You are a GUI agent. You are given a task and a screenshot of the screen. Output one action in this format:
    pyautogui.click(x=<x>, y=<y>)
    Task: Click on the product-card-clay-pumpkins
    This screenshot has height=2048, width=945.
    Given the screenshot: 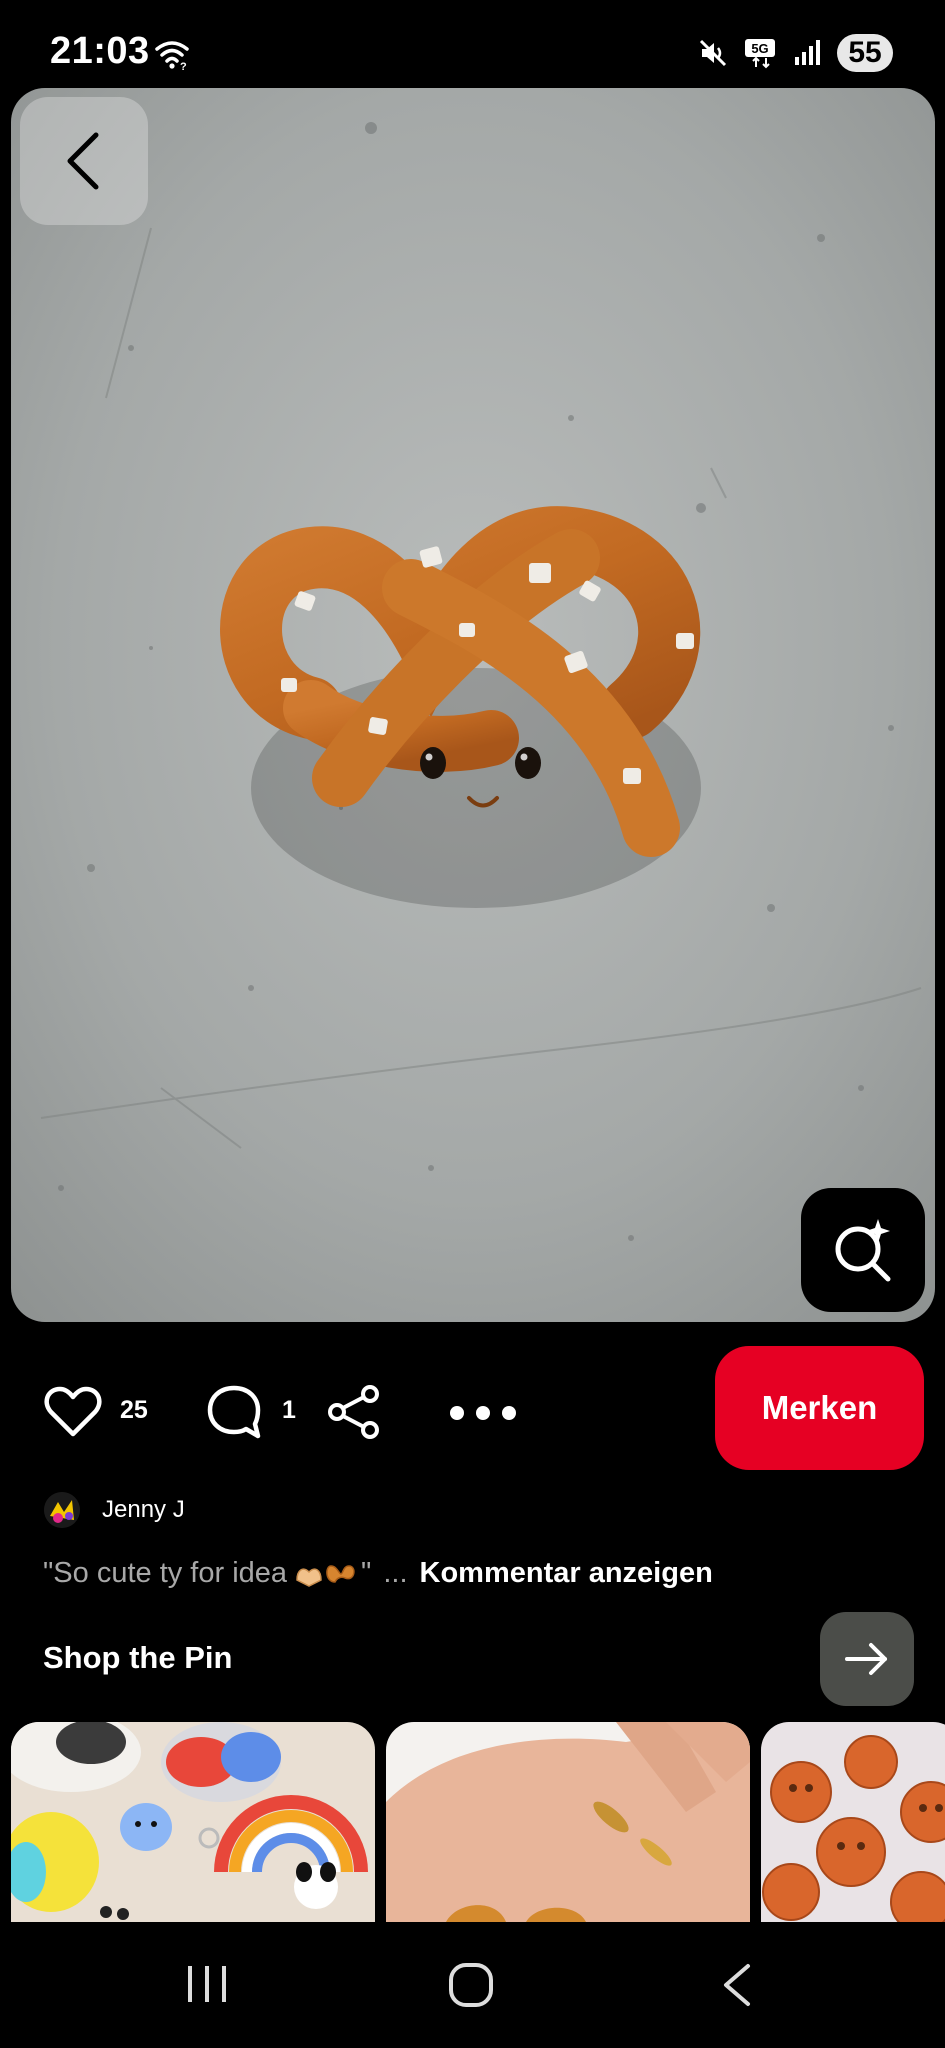 What is the action you would take?
    pyautogui.click(x=853, y=1822)
    